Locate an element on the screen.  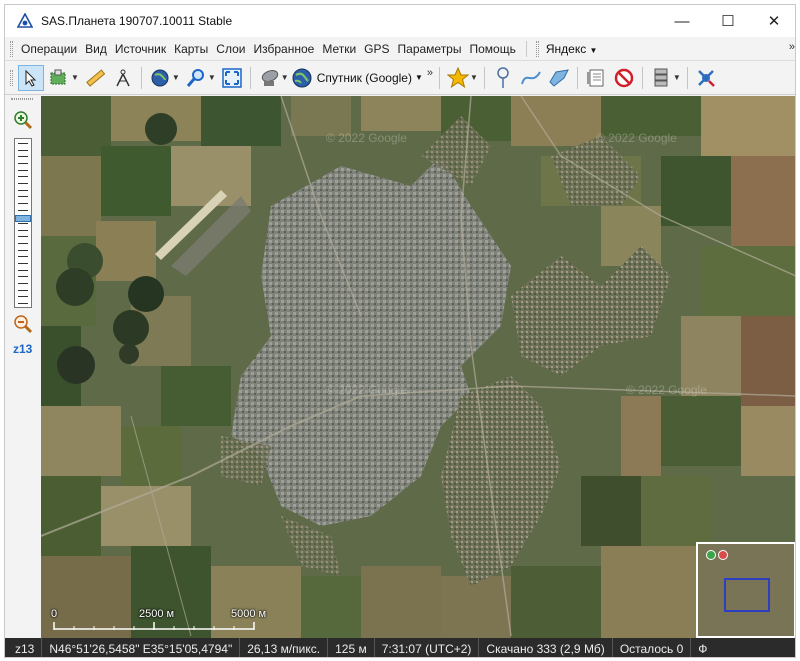
menu-maps: Карты is located at coordinates (191, 49).